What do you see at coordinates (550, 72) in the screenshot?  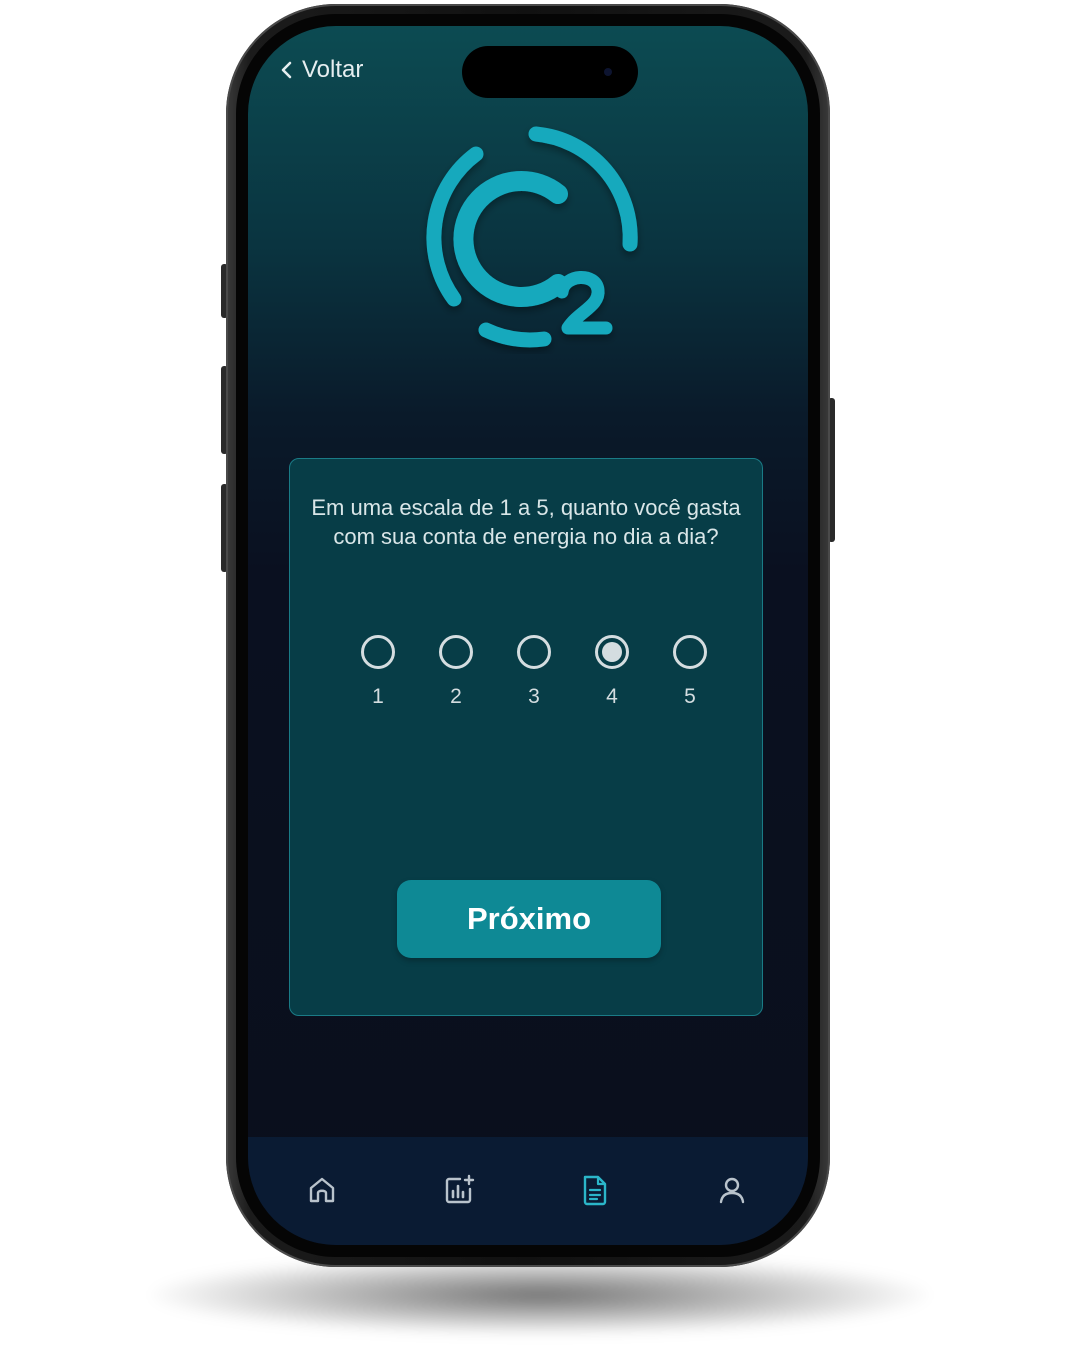 I see `dynamic-island` at bounding box center [550, 72].